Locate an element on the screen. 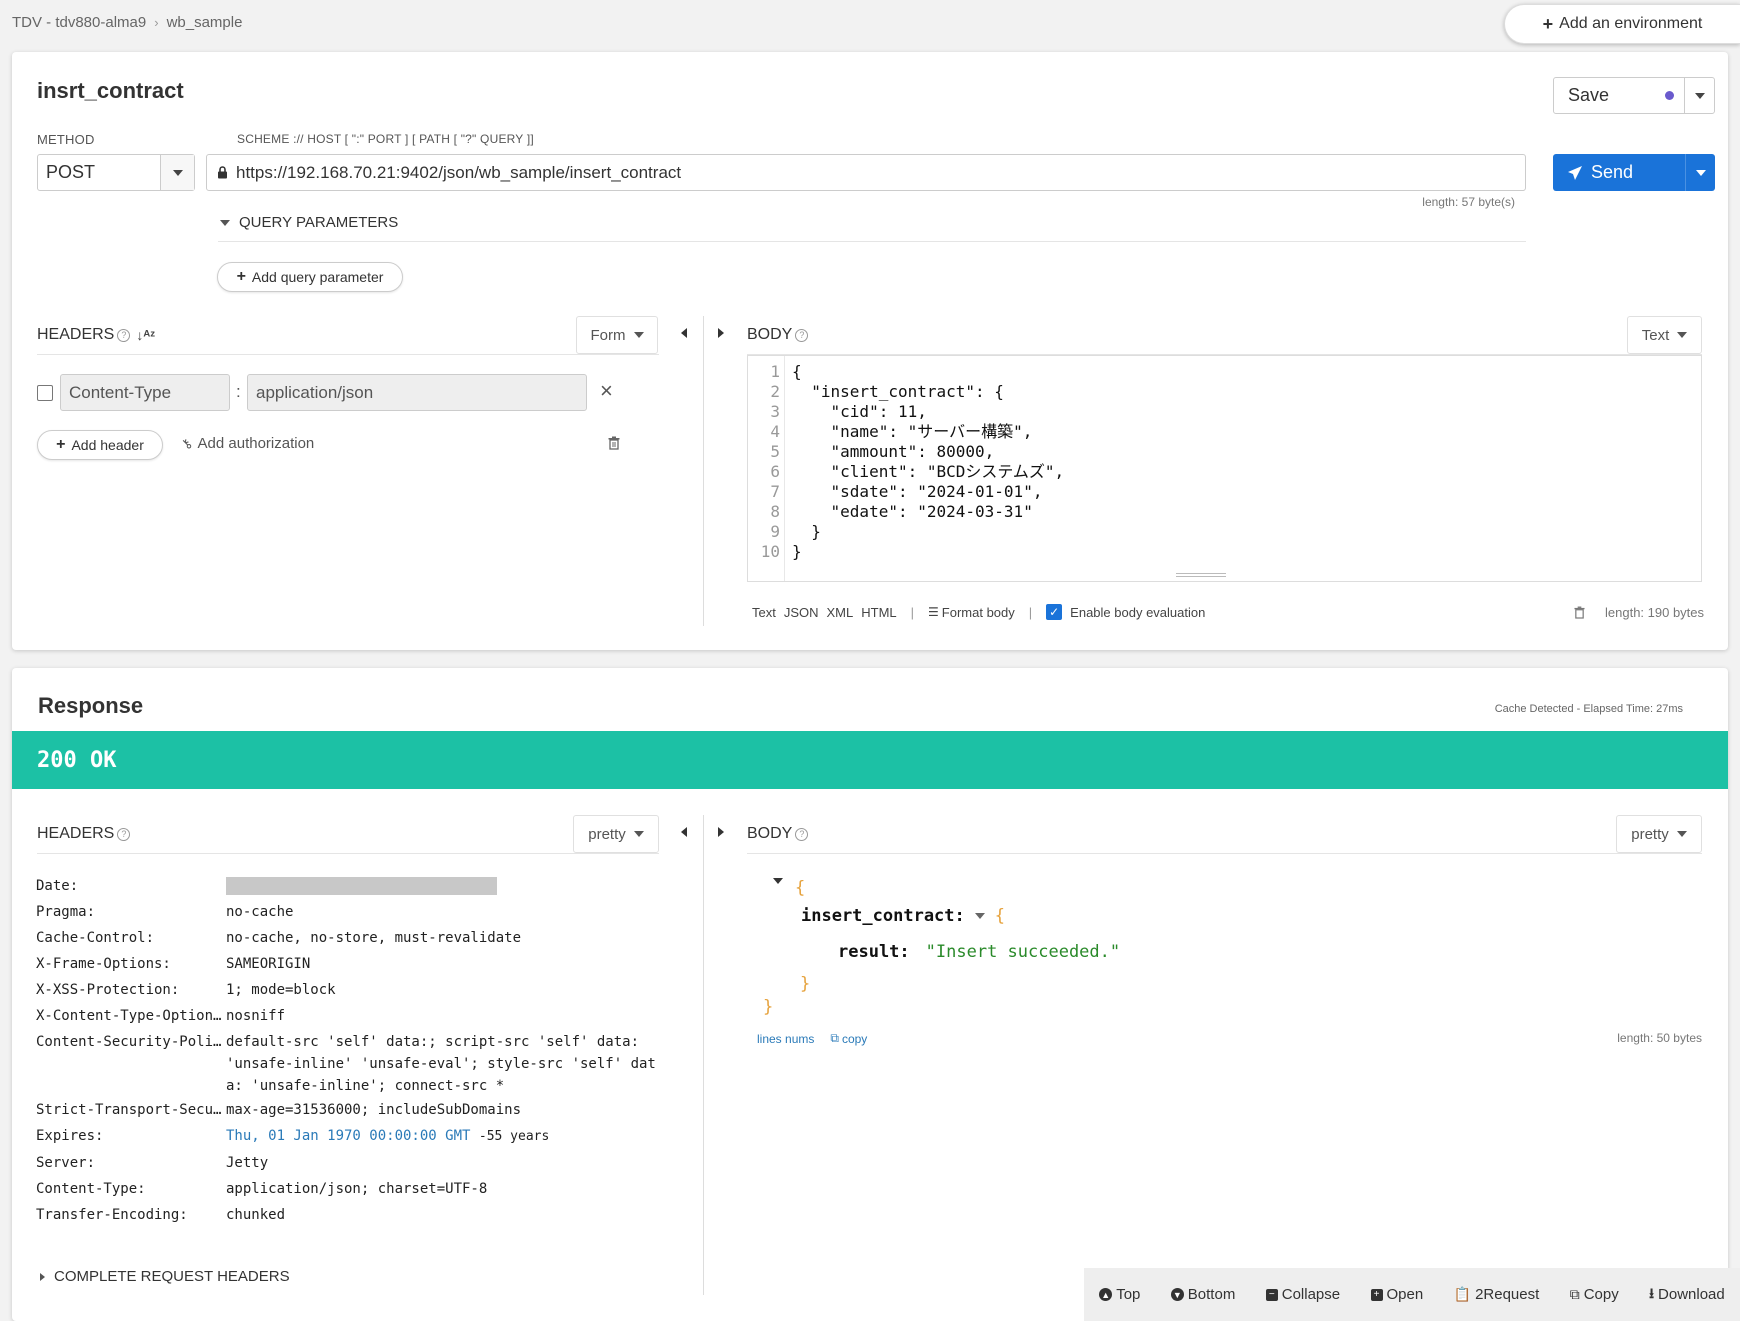 The height and width of the screenshot is (1321, 1740). header-row: Pragma: no-cache is located at coordinates (351, 912).